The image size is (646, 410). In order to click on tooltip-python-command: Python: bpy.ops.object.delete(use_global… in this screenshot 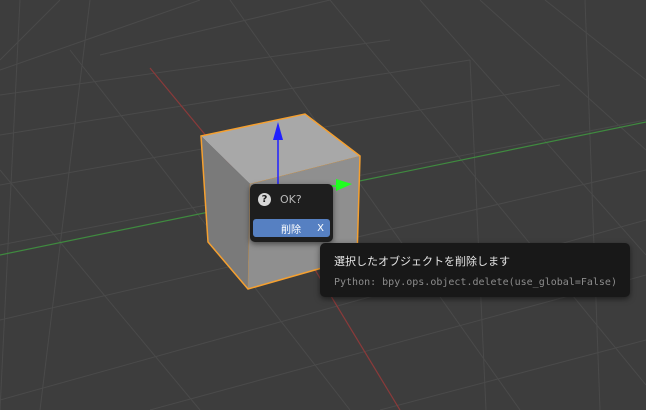, I will do `click(475, 282)`.